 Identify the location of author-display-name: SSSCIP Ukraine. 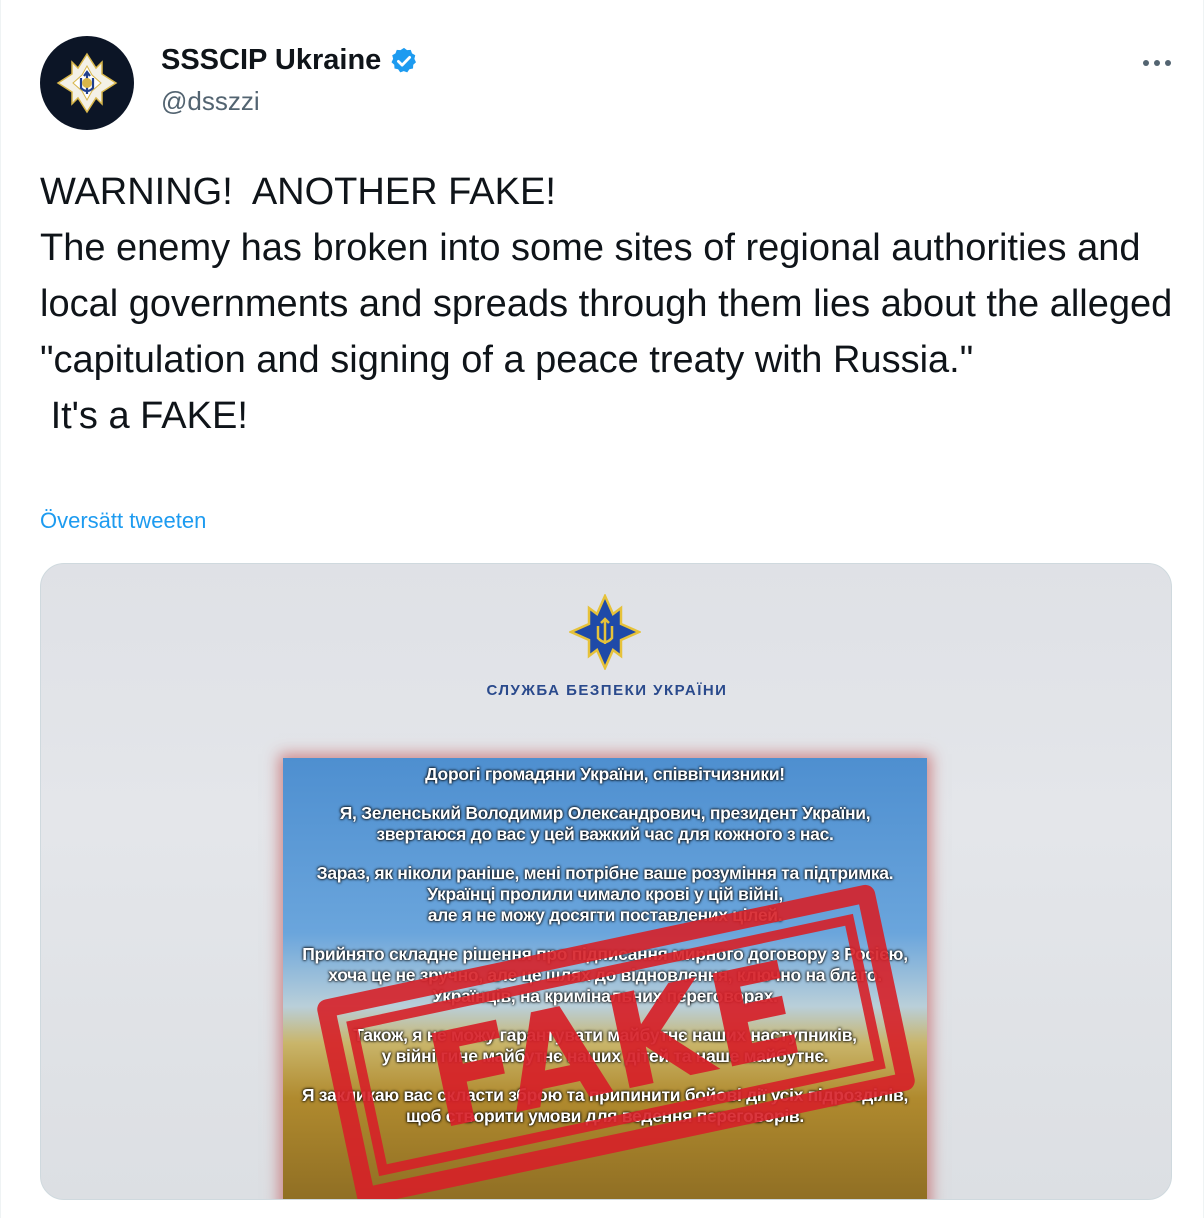
(271, 60).